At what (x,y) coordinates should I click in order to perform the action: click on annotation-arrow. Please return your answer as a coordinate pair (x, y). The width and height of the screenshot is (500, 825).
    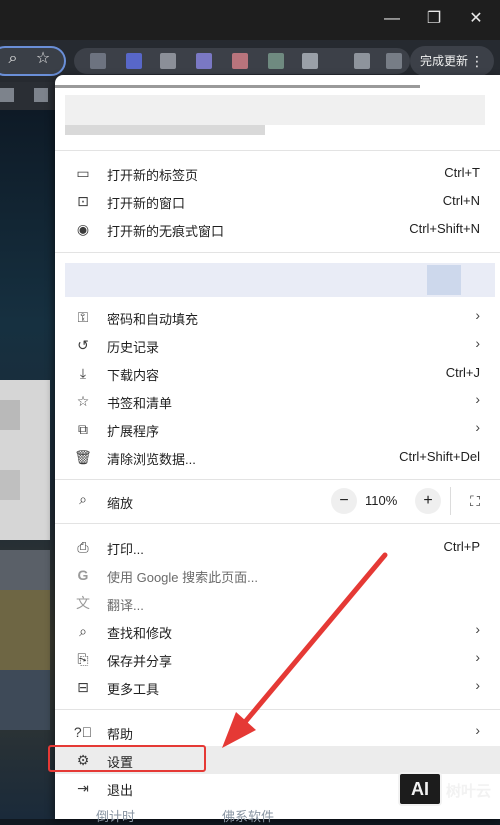
    Looking at the image, I should click on (305, 650).